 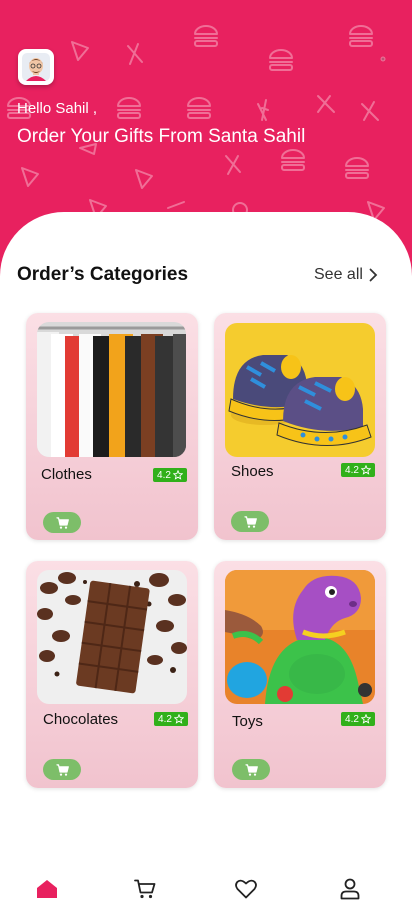 I want to click on heart-icon, so click(x=246, y=889).